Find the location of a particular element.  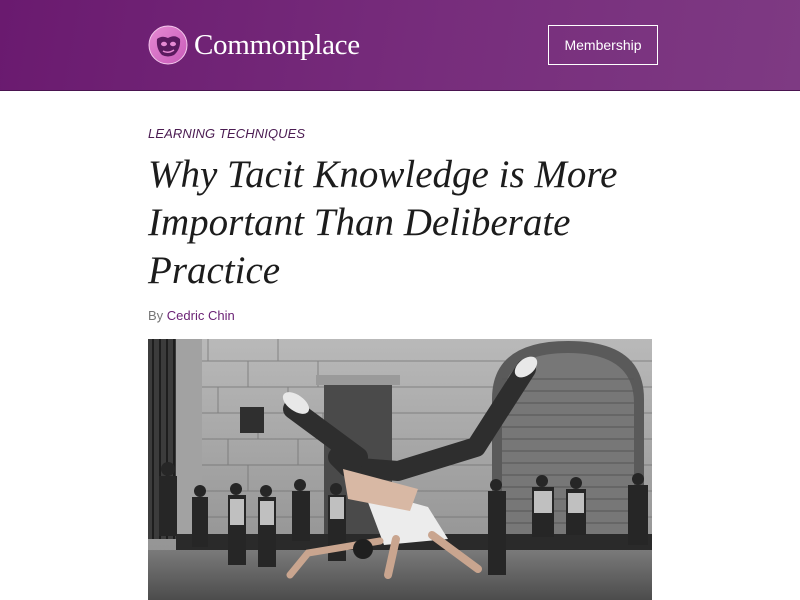

membership-button: Membership is located at coordinates (603, 45).